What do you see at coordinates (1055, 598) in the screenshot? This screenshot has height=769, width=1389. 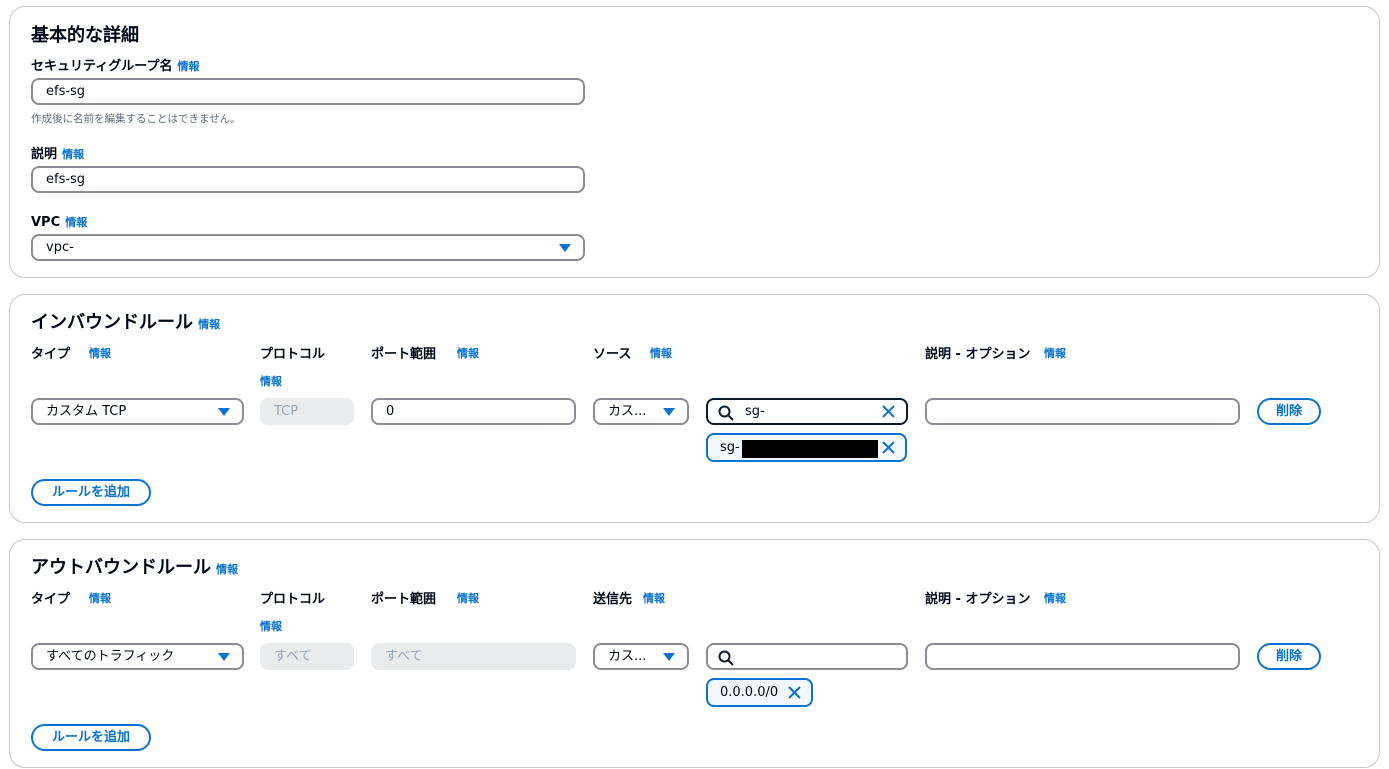 I see `outbound-desc-info-link: 情報` at bounding box center [1055, 598].